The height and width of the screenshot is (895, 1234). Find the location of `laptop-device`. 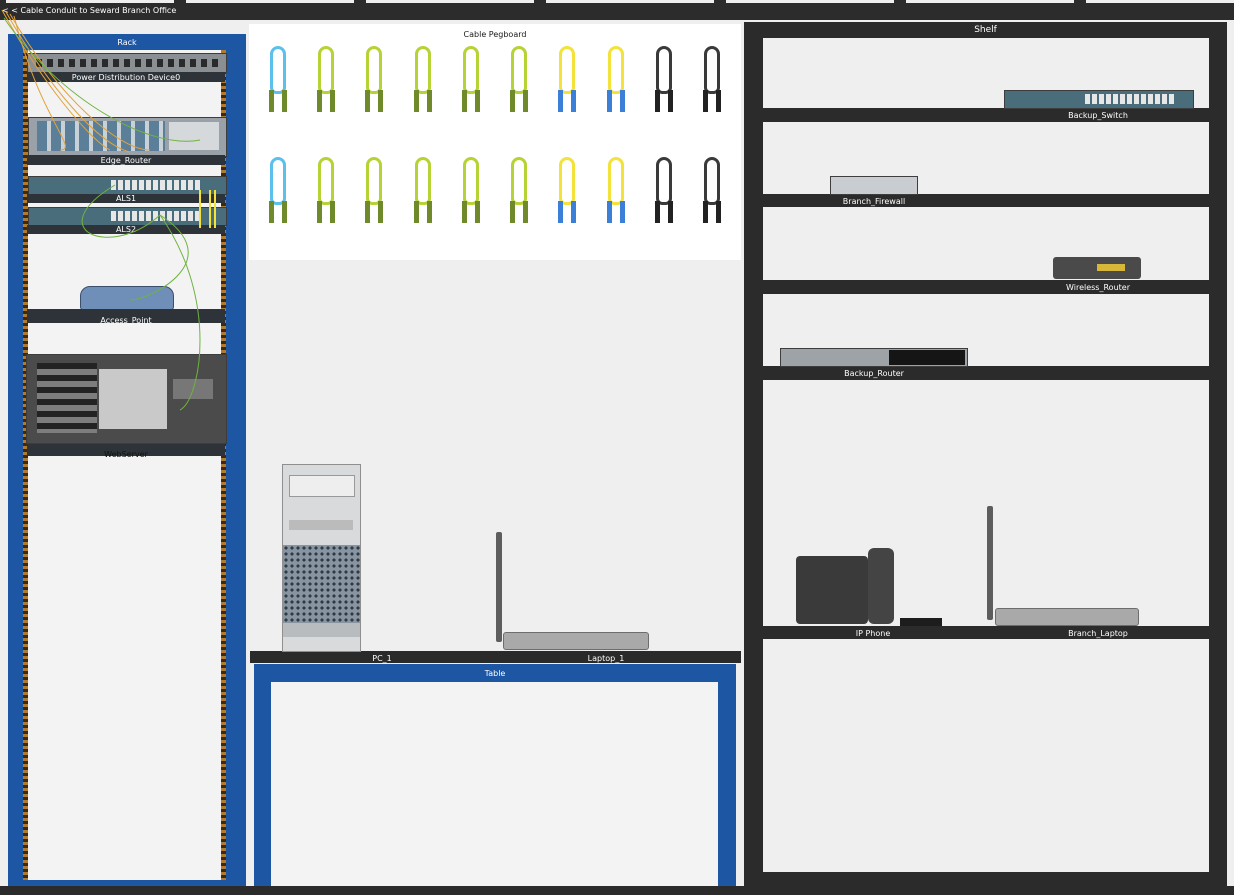

laptop-device is located at coordinates (499, 587).